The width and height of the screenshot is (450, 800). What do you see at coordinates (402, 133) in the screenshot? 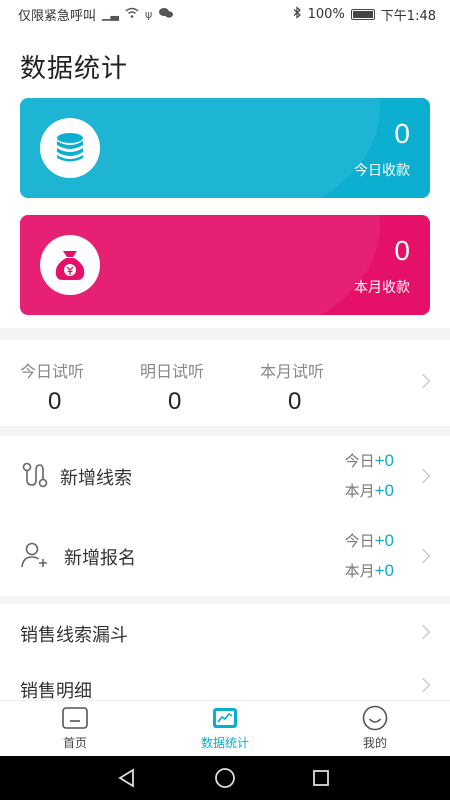
I see `today-payment-value: 0` at bounding box center [402, 133].